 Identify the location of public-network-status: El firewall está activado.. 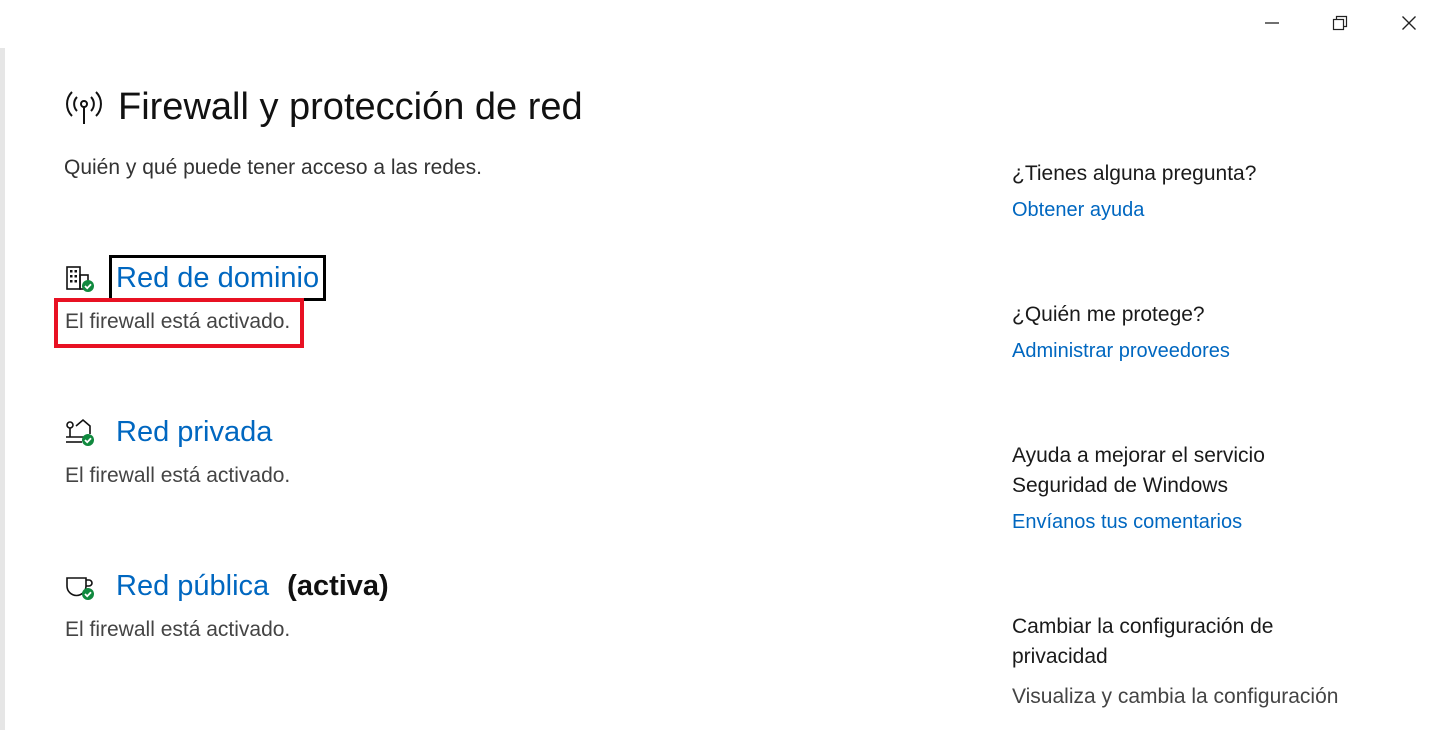
(178, 629).